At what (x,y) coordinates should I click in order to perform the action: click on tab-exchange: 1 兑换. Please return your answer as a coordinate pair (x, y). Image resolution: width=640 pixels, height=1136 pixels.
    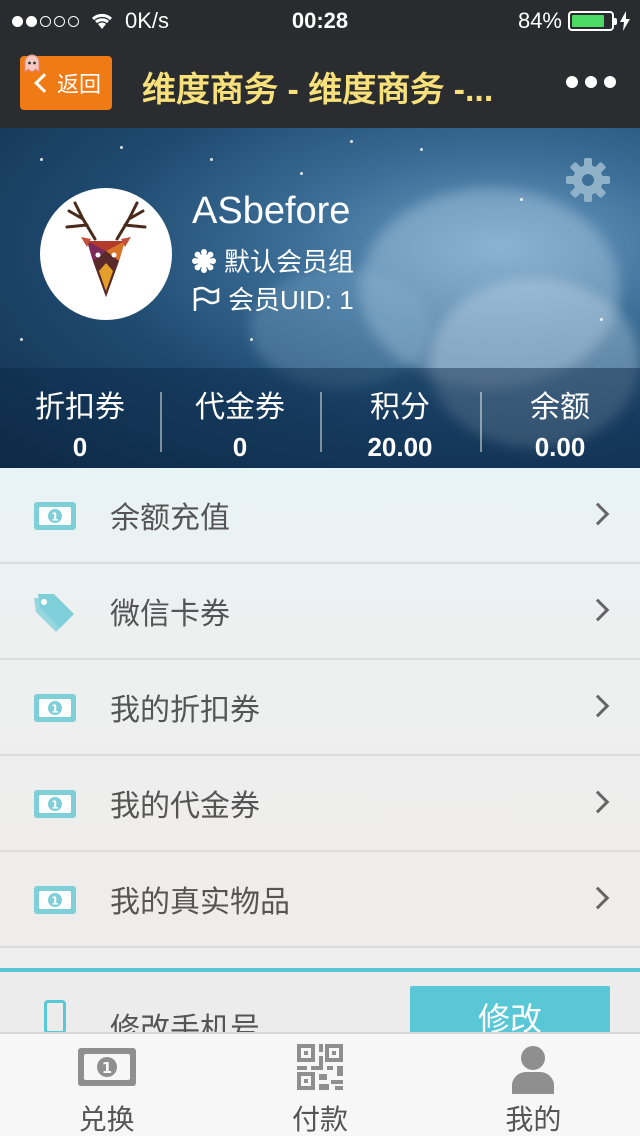
    Looking at the image, I should click on (106, 1085).